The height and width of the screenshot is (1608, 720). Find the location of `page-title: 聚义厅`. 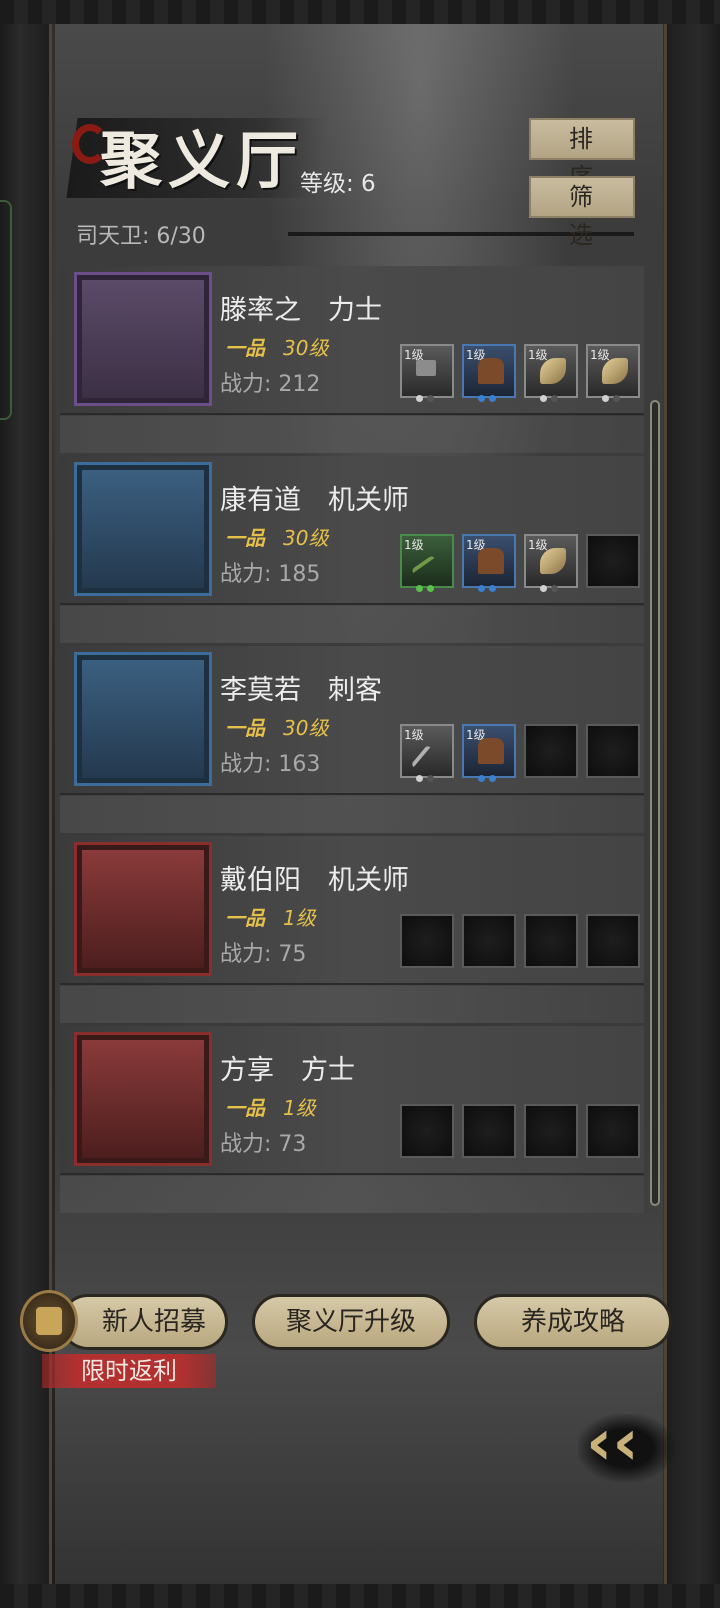

page-title: 聚义厅 is located at coordinates (202, 160).